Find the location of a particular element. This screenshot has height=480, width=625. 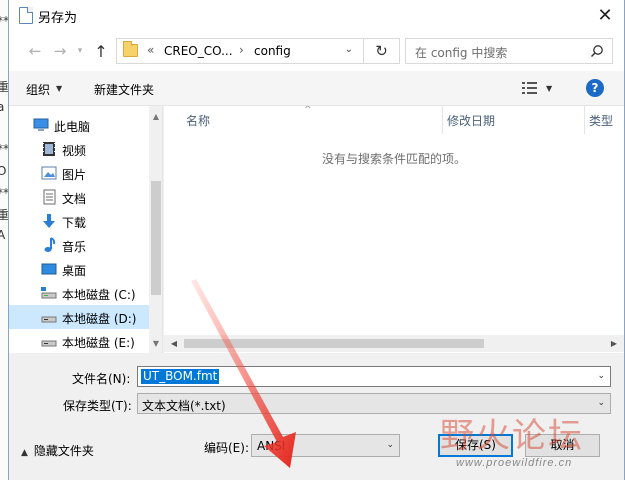

organize-caret-icon: ▼ is located at coordinates (59, 88).